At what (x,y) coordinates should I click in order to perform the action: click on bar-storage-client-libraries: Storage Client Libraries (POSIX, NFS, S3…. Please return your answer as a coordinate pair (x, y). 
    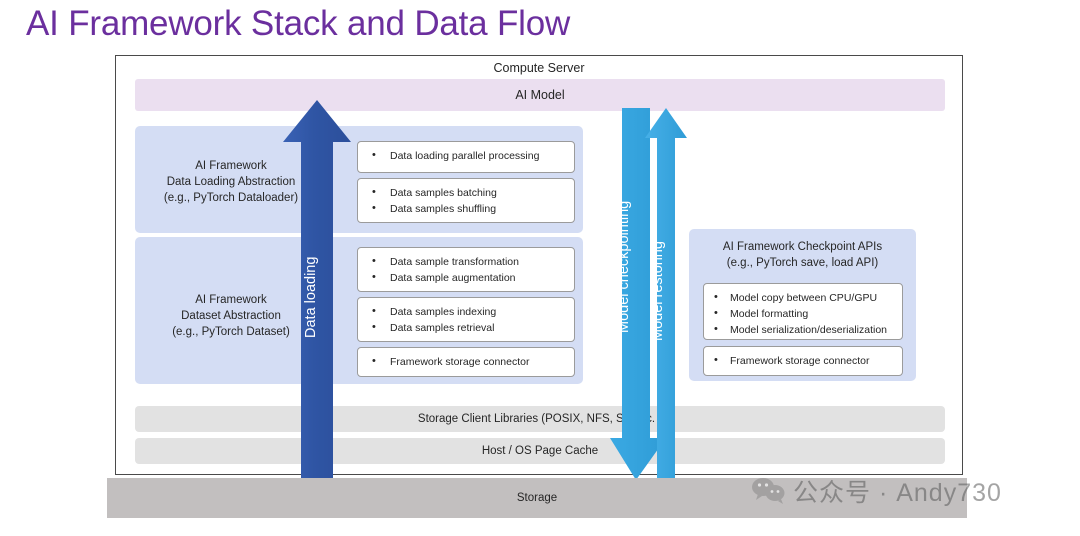
    Looking at the image, I should click on (540, 419).